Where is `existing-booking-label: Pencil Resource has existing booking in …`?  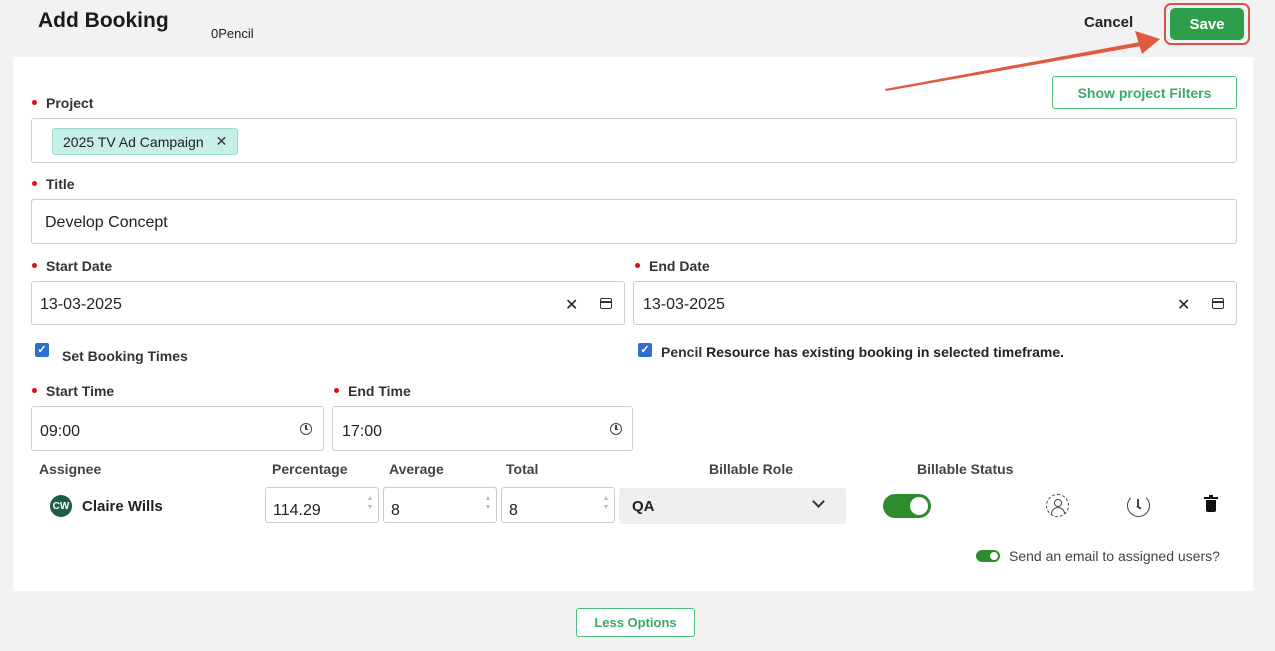 existing-booking-label: Pencil Resource has existing booking in … is located at coordinates (862, 352).